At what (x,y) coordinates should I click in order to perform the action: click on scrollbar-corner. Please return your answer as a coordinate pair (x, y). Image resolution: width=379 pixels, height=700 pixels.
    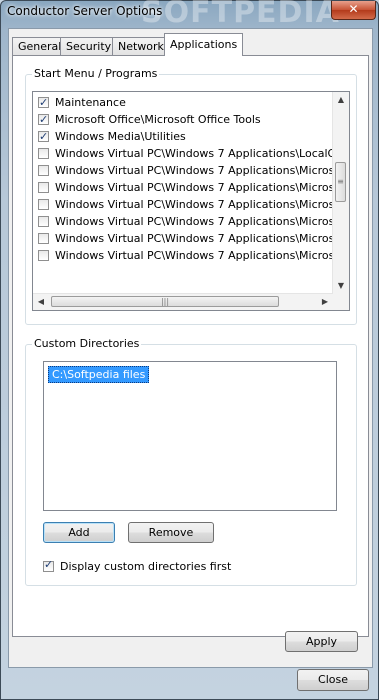
    Looking at the image, I should click on (341, 302).